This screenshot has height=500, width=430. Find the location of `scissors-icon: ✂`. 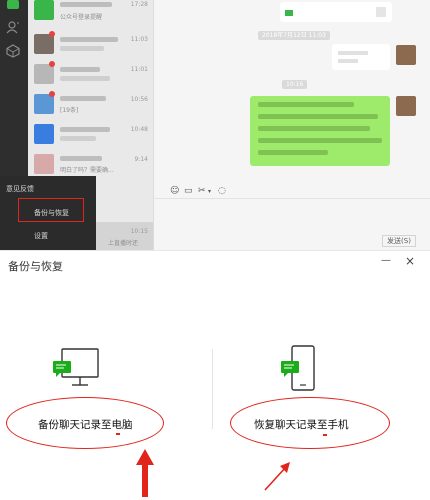

scissors-icon: ✂ is located at coordinates (202, 191).